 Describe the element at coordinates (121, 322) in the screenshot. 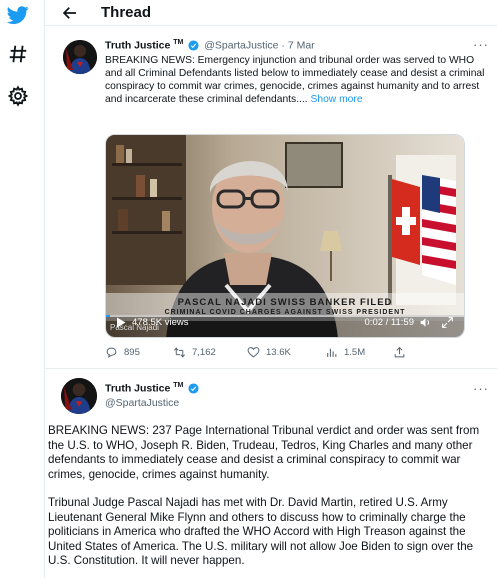

I see `play-icon` at that location.